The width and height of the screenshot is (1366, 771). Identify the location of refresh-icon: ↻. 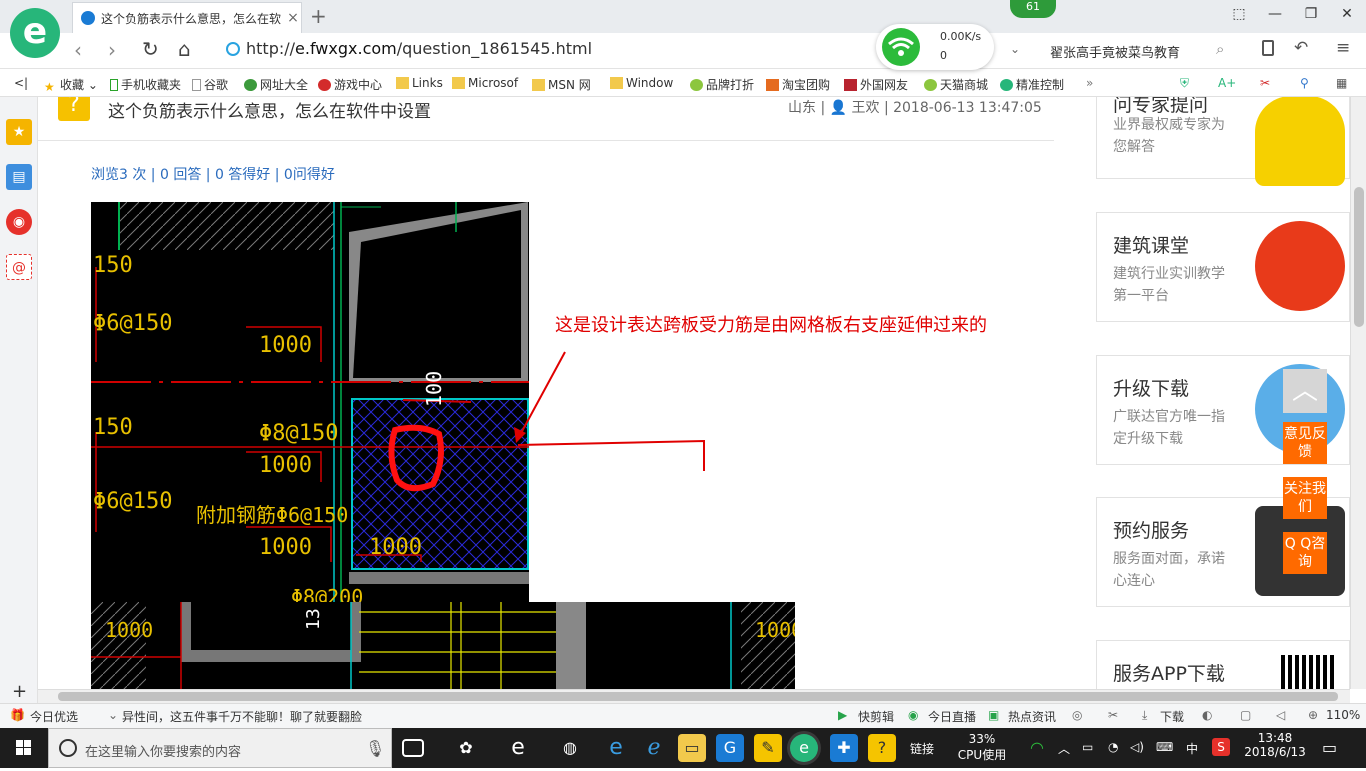
(150, 49).